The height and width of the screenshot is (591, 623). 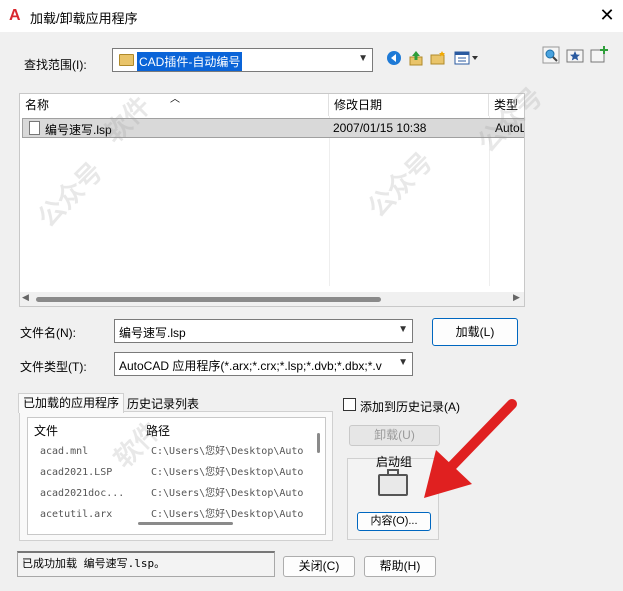 What do you see at coordinates (475, 332) in the screenshot?
I see `load-button: 加载(L)` at bounding box center [475, 332].